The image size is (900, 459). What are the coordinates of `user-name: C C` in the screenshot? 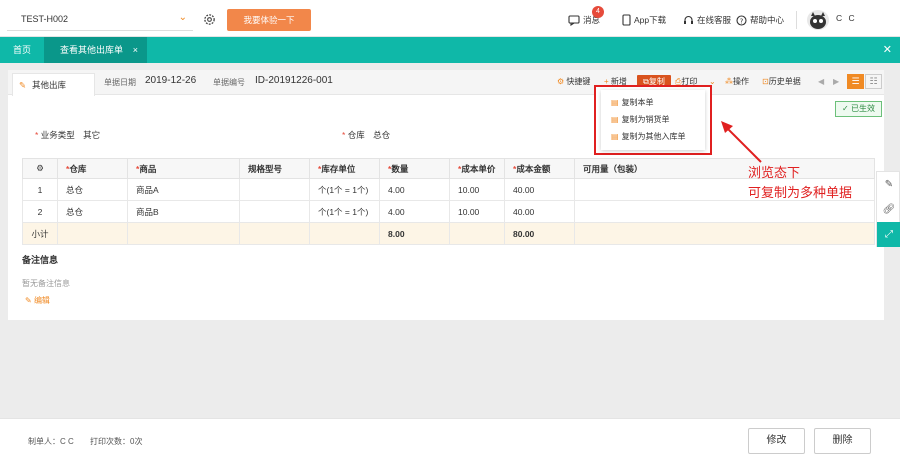 It's located at (846, 18).